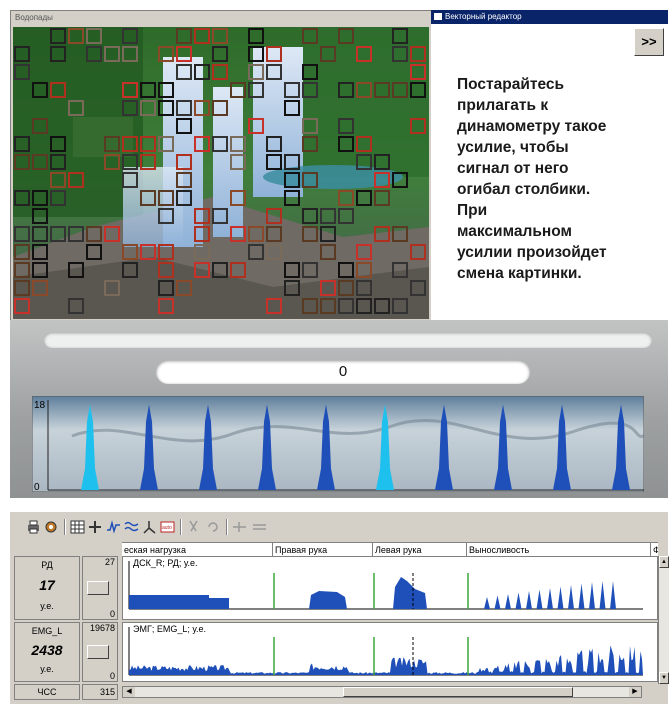  I want to click on auto-icon: auto, so click(167, 527).